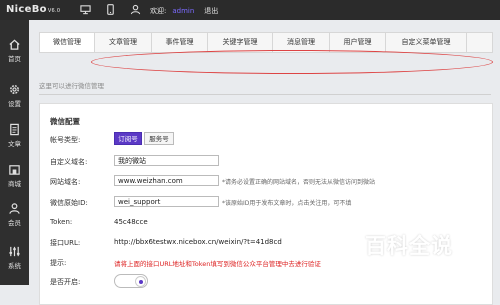  Describe the element at coordinates (159, 138) in the screenshot. I see `service-account-button: 服务号` at that location.